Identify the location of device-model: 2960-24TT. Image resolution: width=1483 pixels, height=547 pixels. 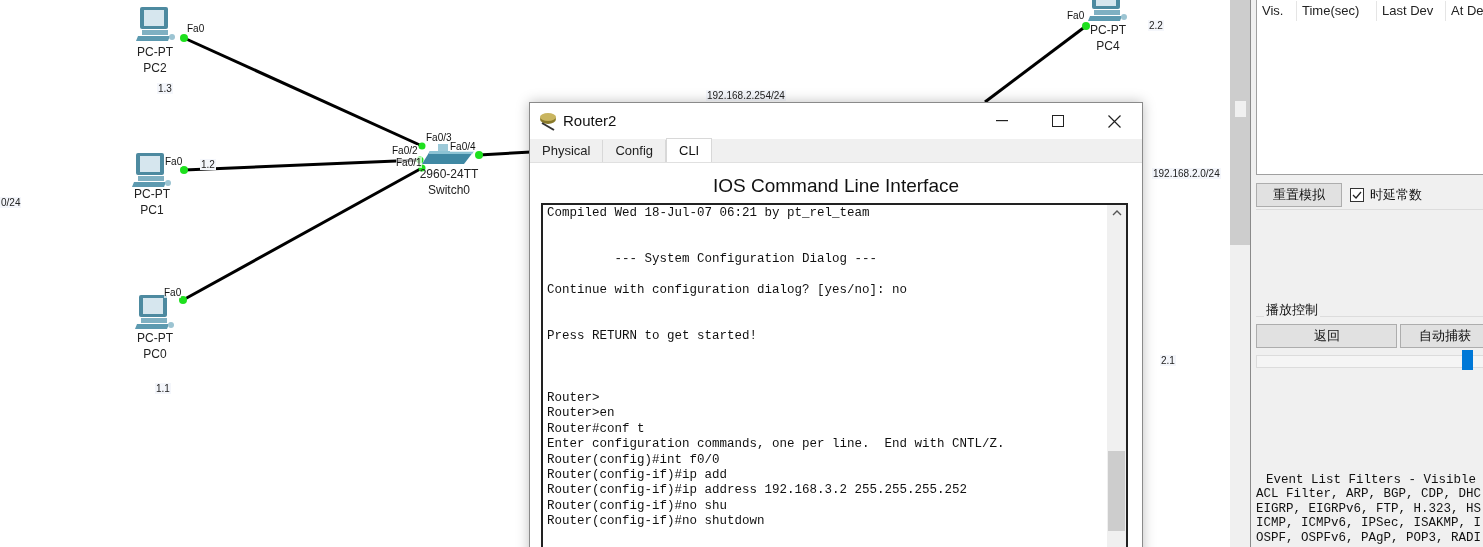
(449, 174).